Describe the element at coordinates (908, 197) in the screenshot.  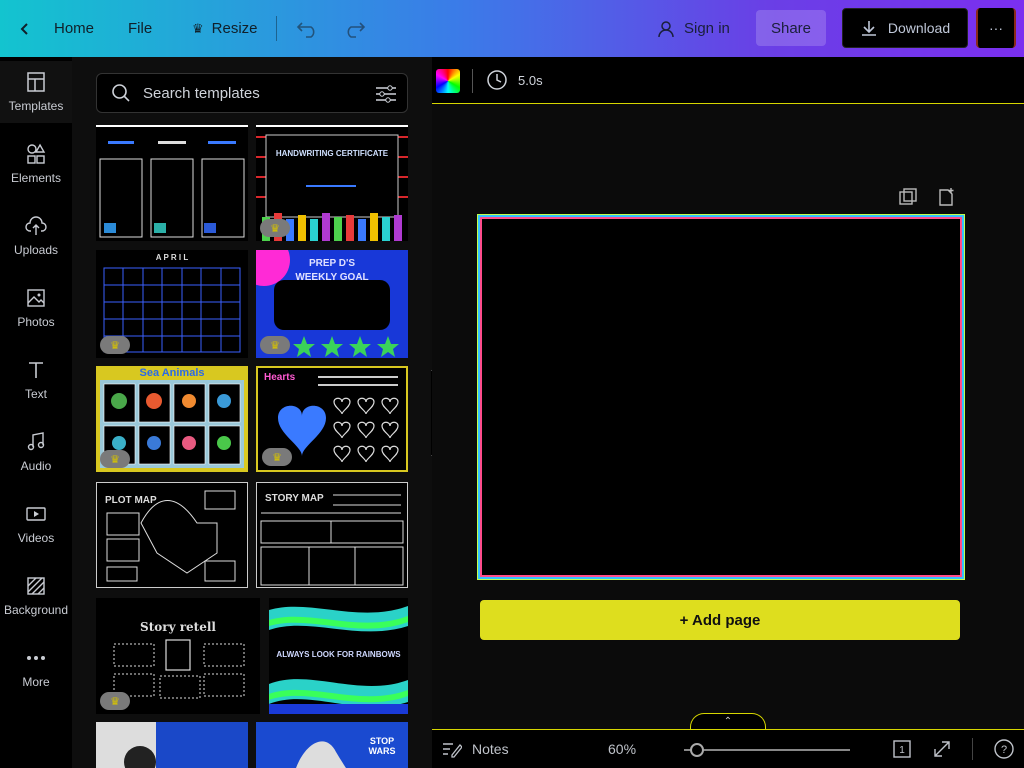
I see `duplicate-page-icon` at that location.